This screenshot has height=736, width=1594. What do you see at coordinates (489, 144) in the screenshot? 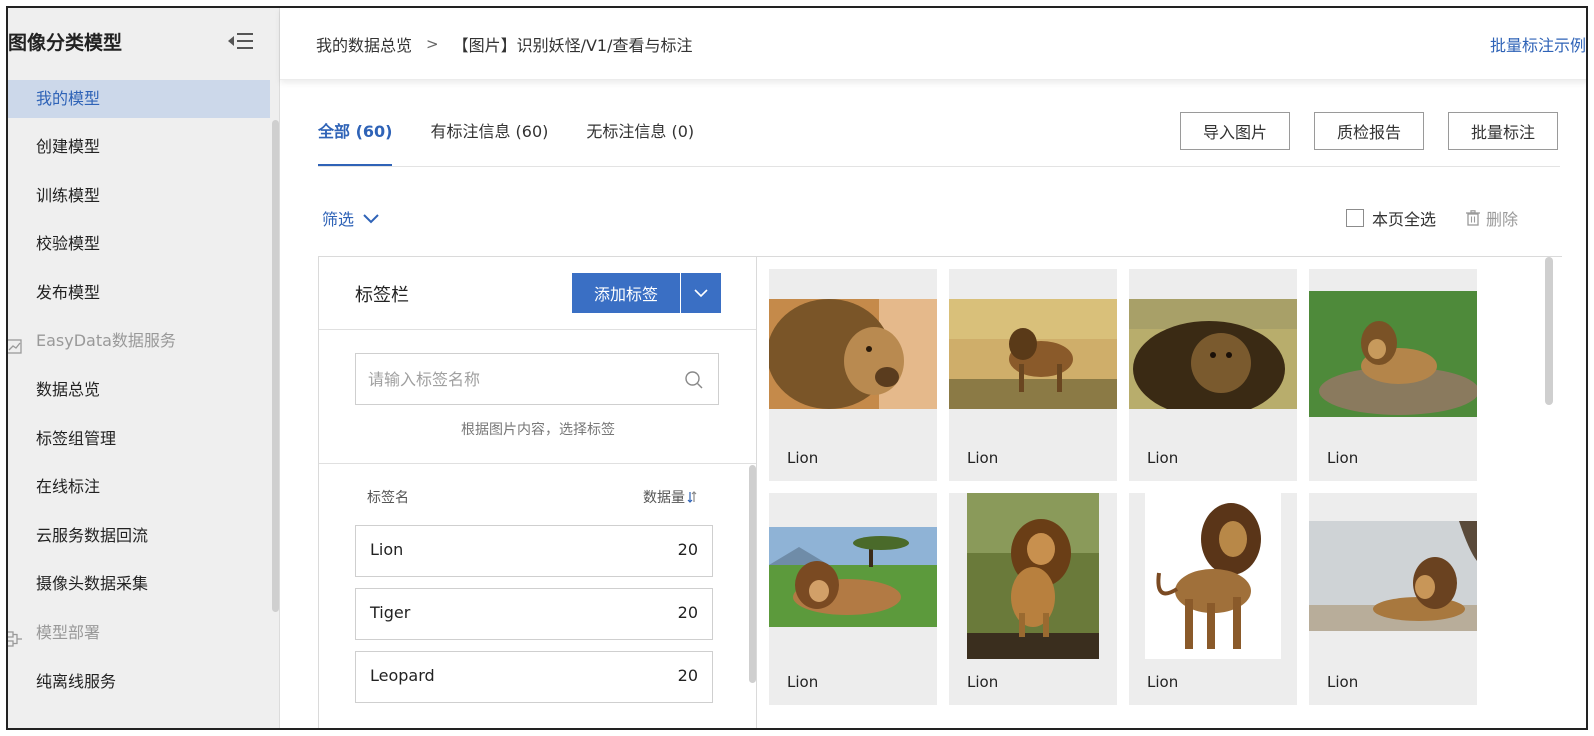
I see `tab-labeled: 有标注信息 (60)` at bounding box center [489, 144].